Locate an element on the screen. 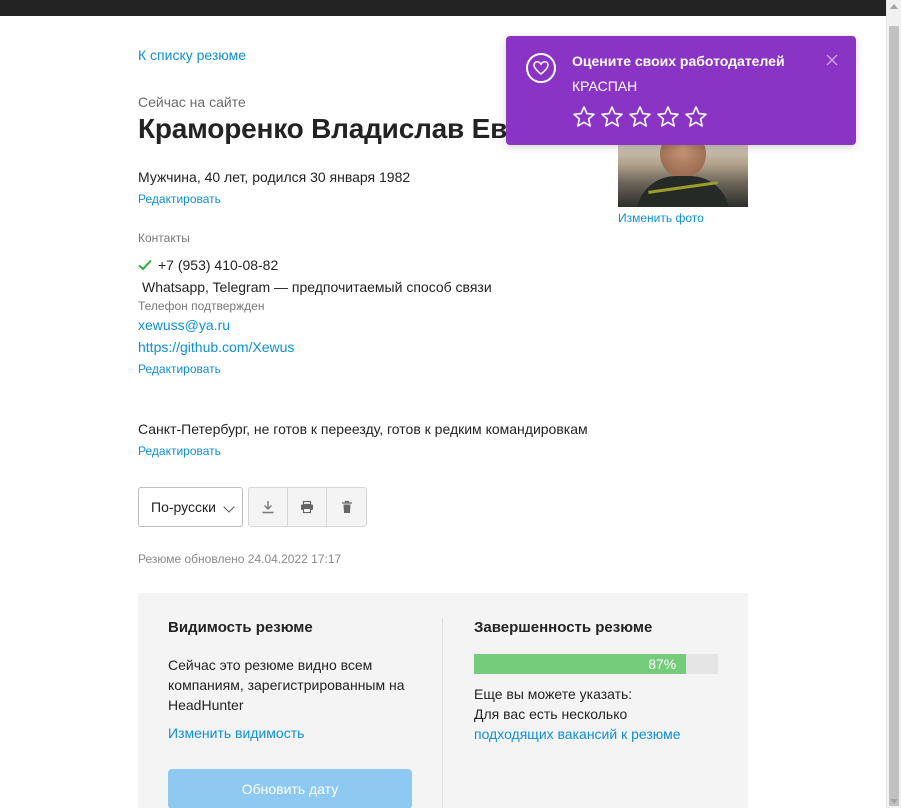  completeness-progress-bar: 87% is located at coordinates (596, 664).